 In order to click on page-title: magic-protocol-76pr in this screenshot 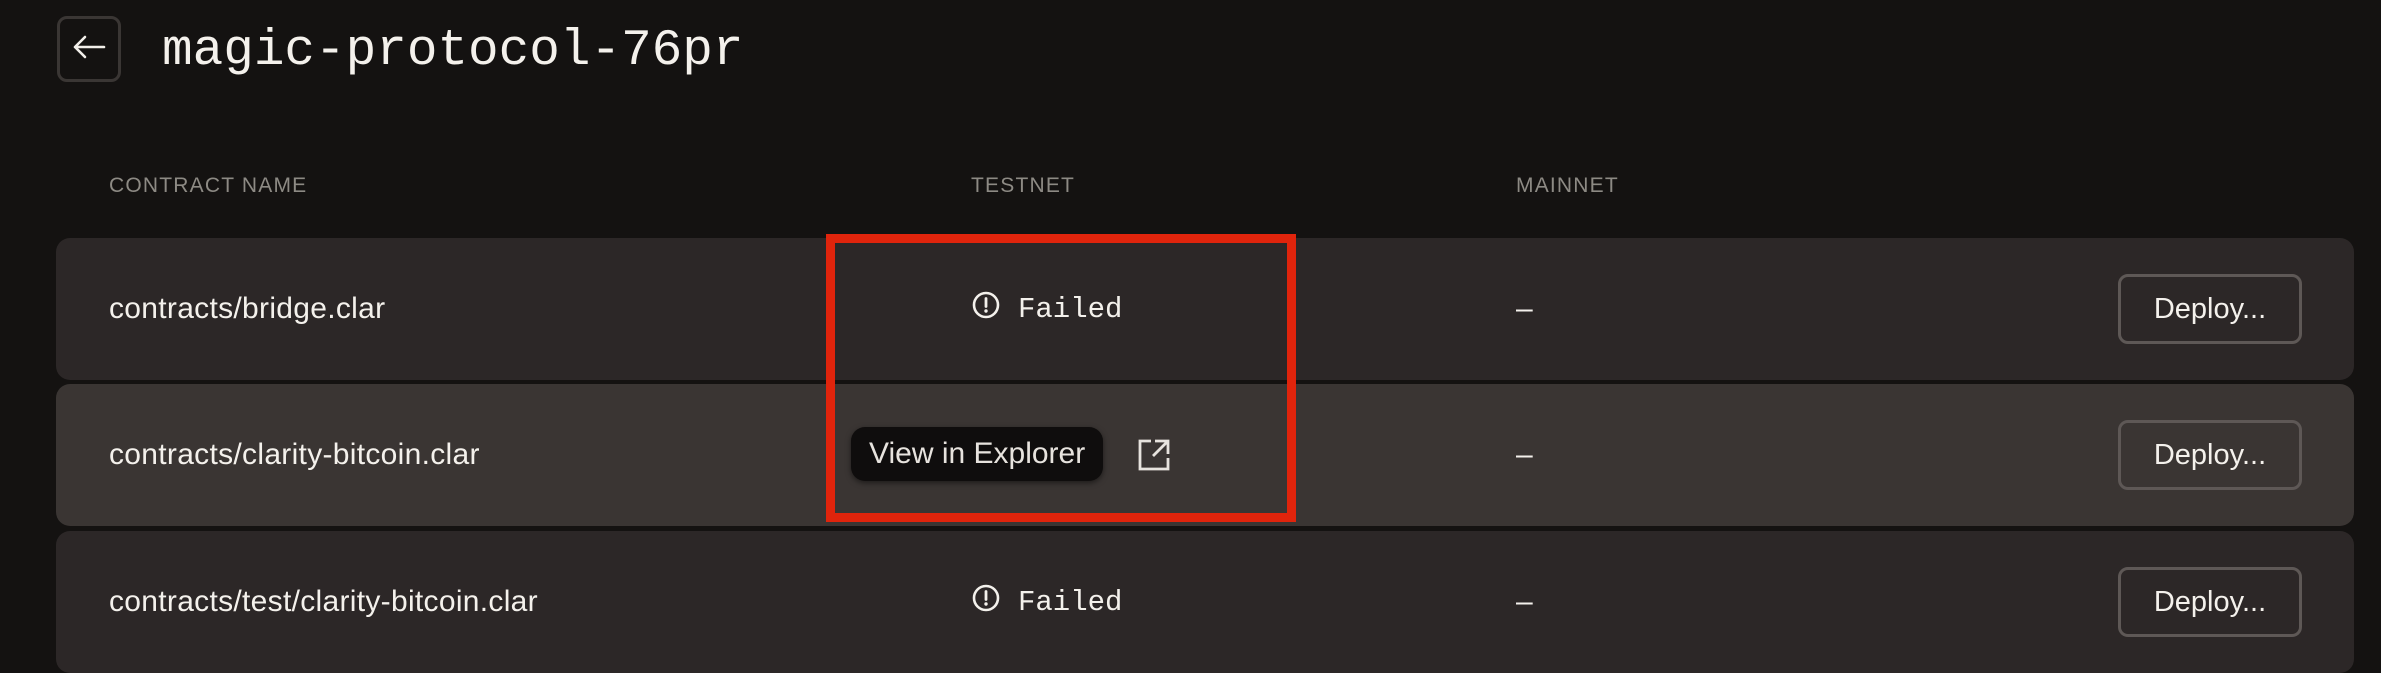, I will do `click(453, 51)`.